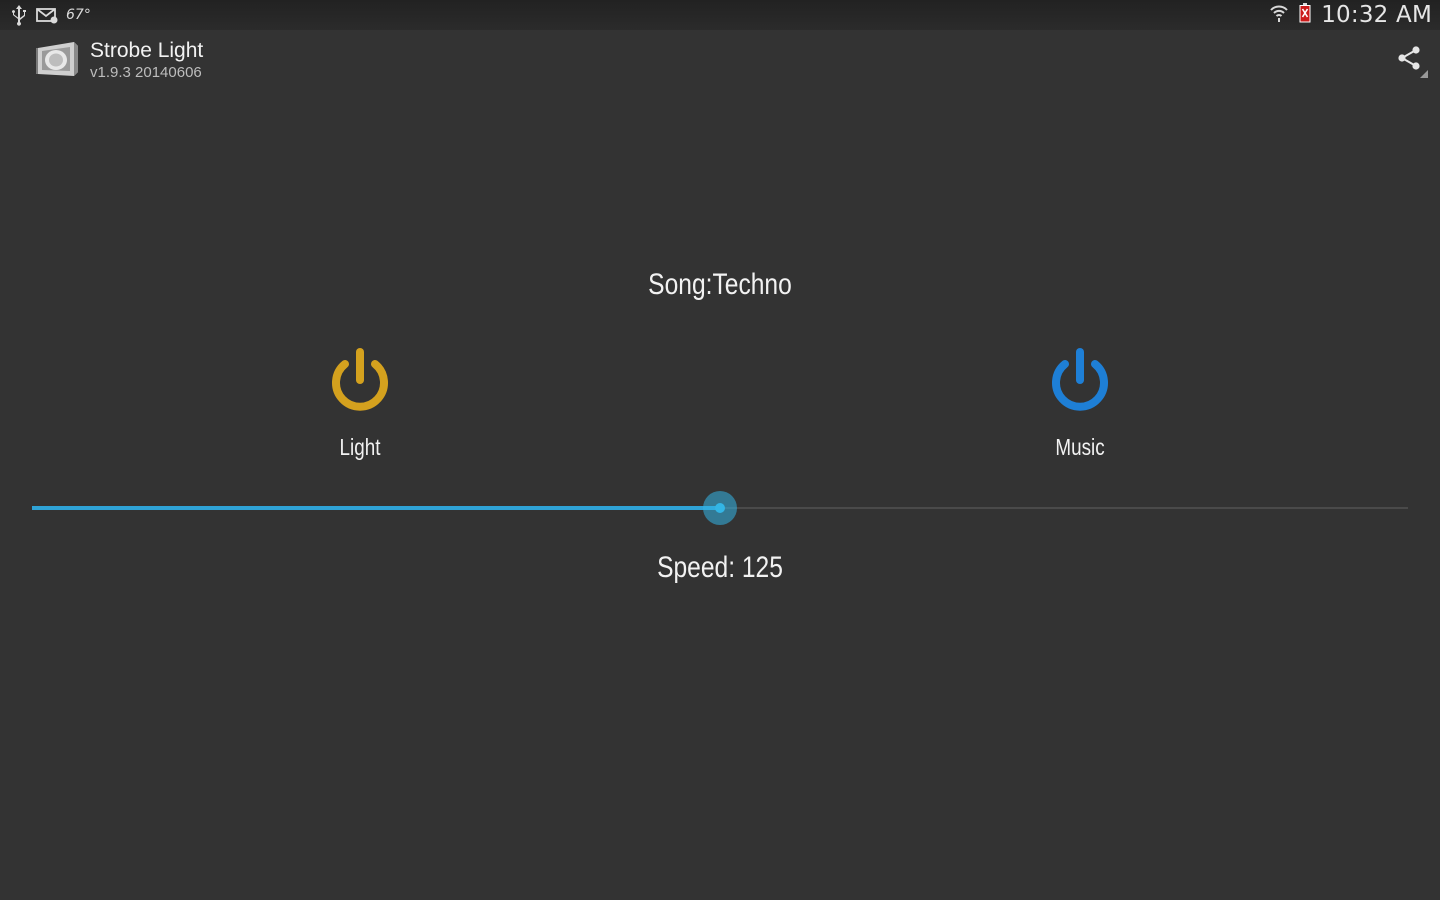 This screenshot has height=900, width=1440. I want to click on wifi-icon, so click(1279, 15).